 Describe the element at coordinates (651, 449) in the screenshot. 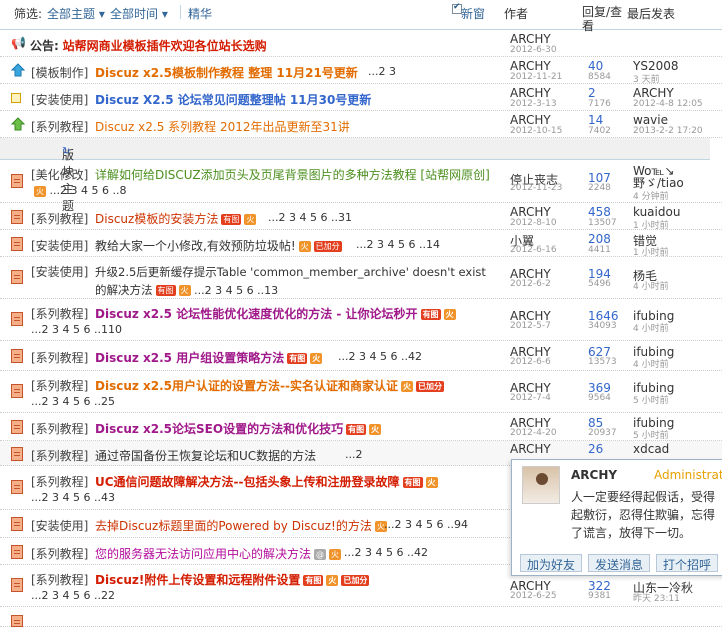

I see `last-poster: xdcad` at that location.